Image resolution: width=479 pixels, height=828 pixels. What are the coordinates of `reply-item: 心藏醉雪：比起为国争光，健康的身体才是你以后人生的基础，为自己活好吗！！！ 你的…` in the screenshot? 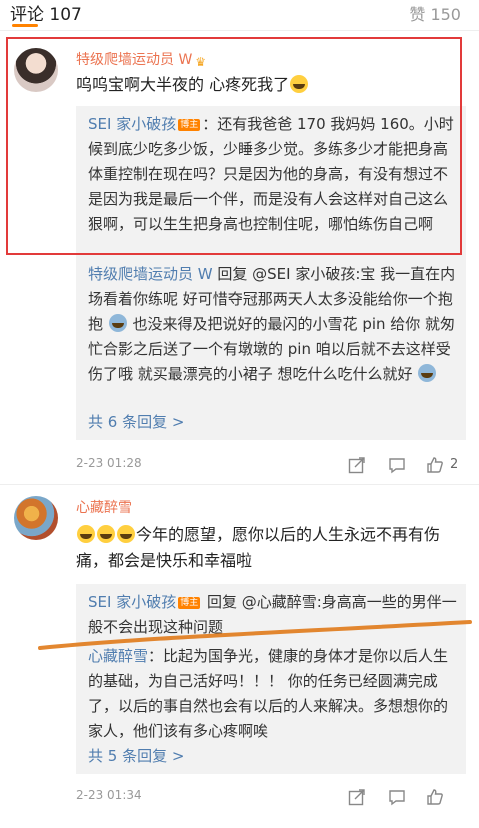 It's located at (273, 694).